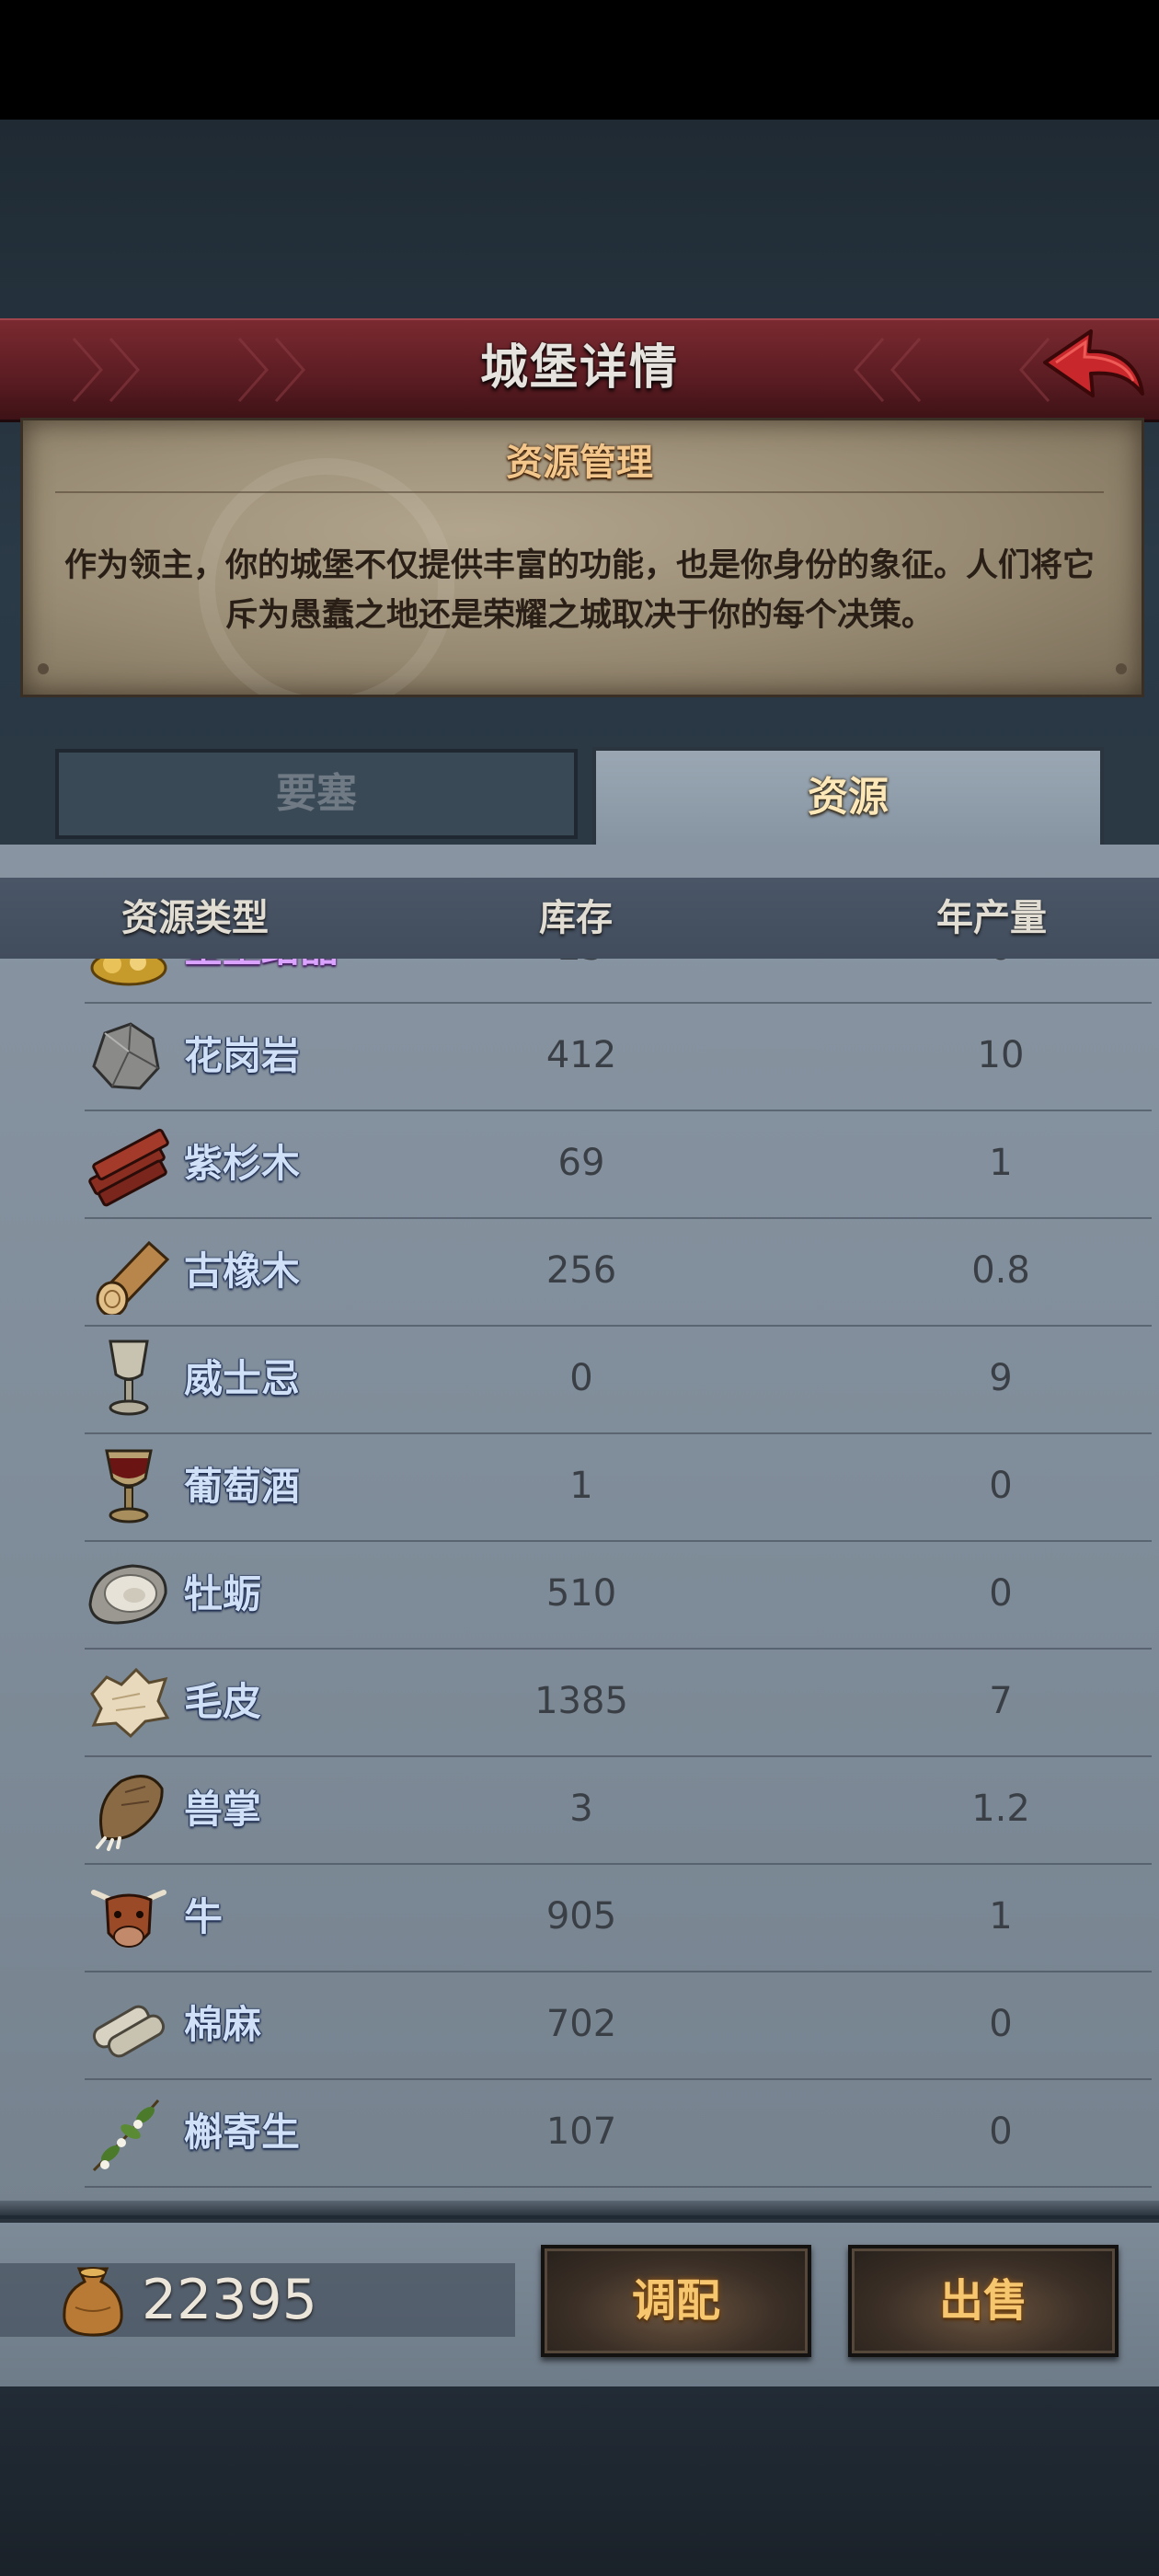  Describe the element at coordinates (618, 1810) in the screenshot. I see `table-row: 兽掌 3 1.2` at that location.